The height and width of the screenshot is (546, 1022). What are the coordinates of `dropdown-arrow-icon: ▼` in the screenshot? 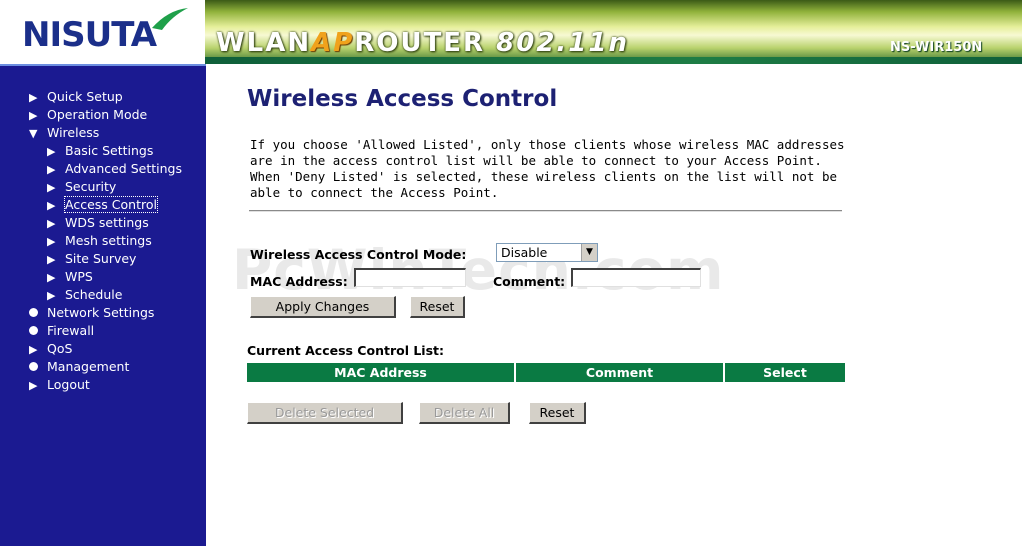 It's located at (589, 252).